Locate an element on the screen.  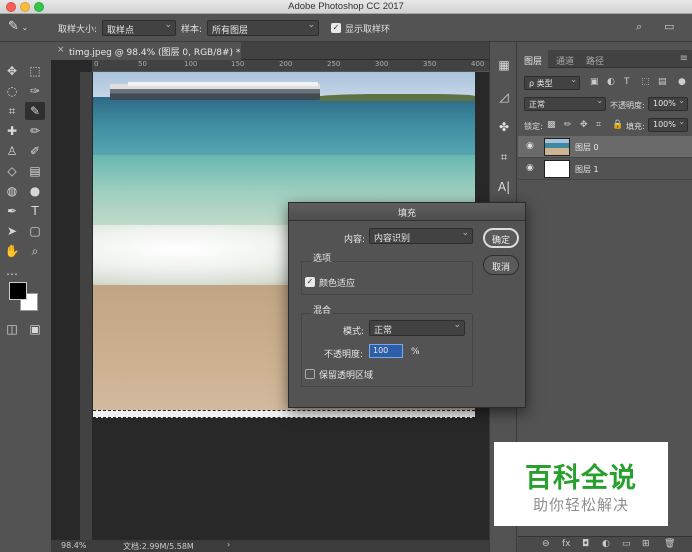
search-icon: ⌕ is located at coordinates (639, 27).